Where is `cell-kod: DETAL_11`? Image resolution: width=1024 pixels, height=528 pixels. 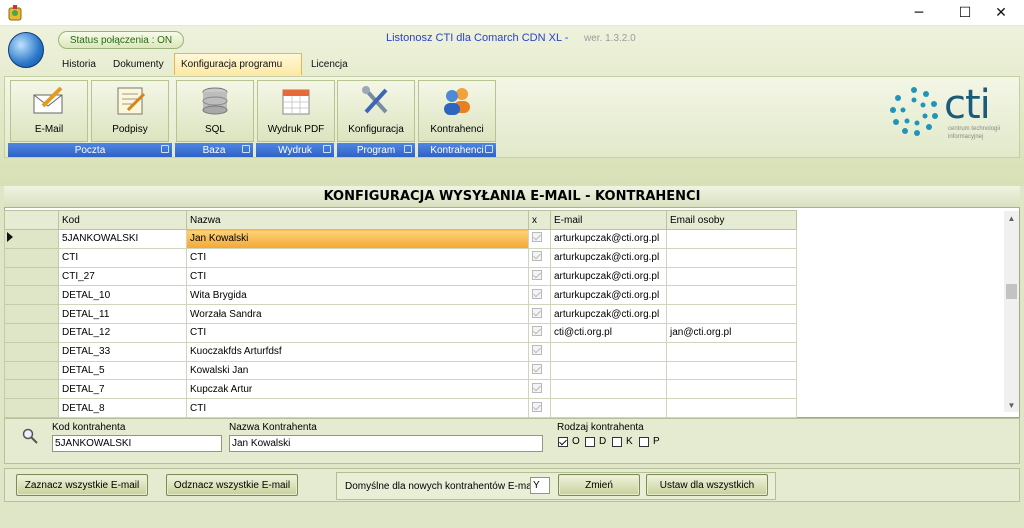 cell-kod: DETAL_11 is located at coordinates (122, 314).